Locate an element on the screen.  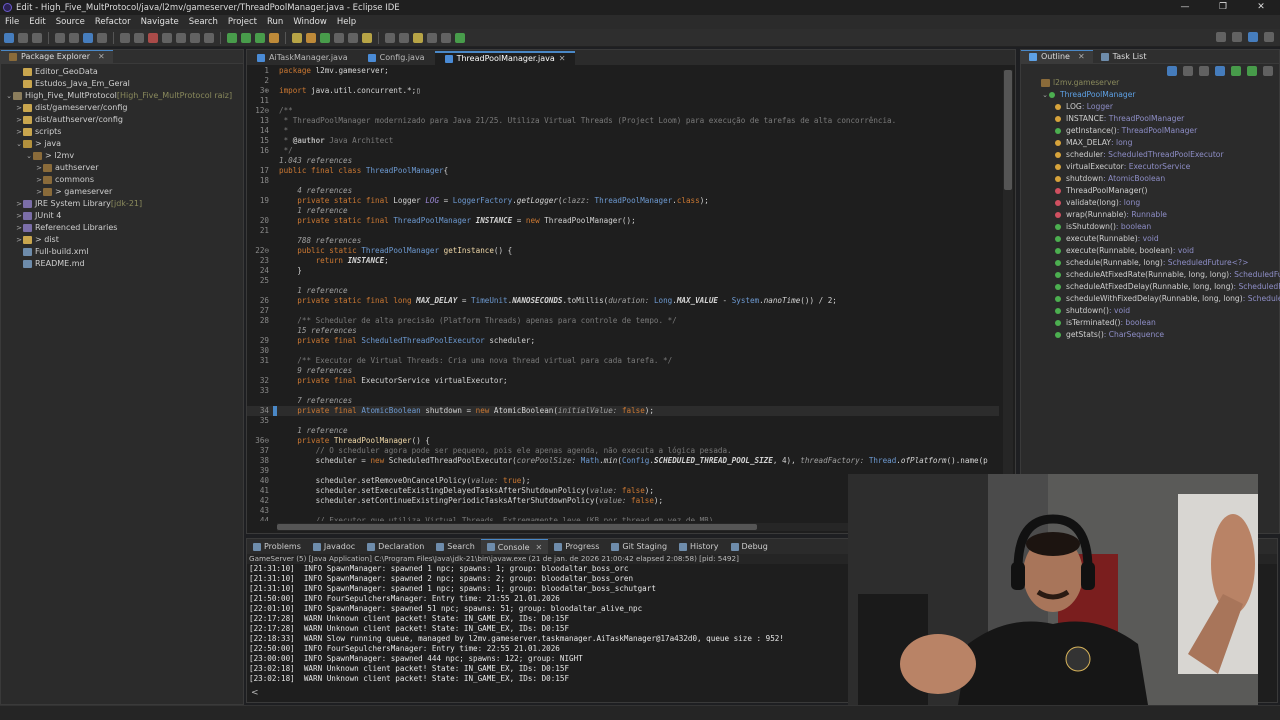
tree-item: > JUnit 4 is located at coordinates (122, 216).